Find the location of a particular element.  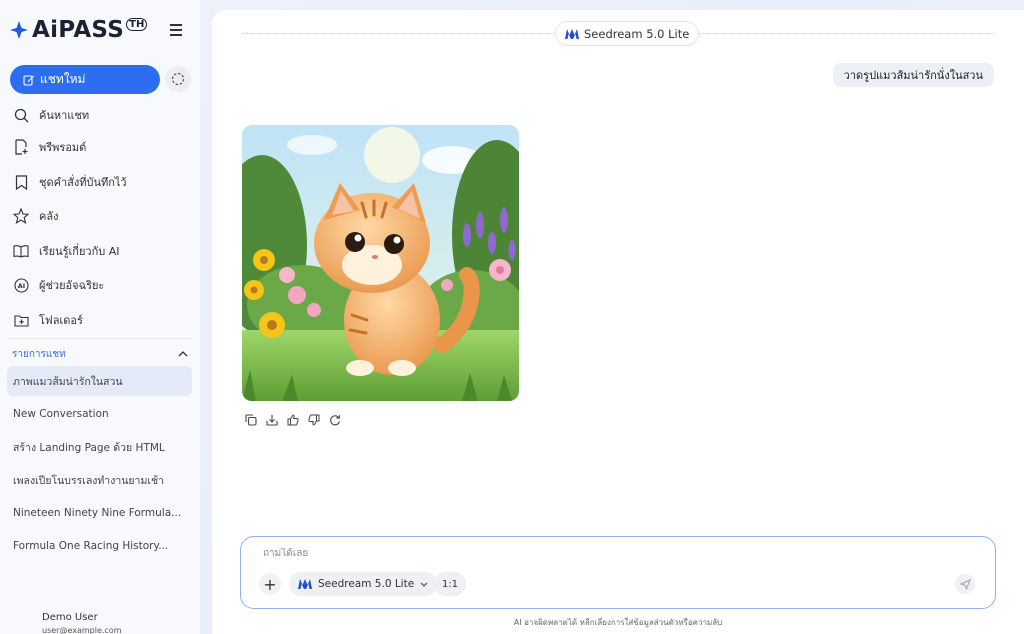

svg-text: AI is located at coordinates (20, 286).